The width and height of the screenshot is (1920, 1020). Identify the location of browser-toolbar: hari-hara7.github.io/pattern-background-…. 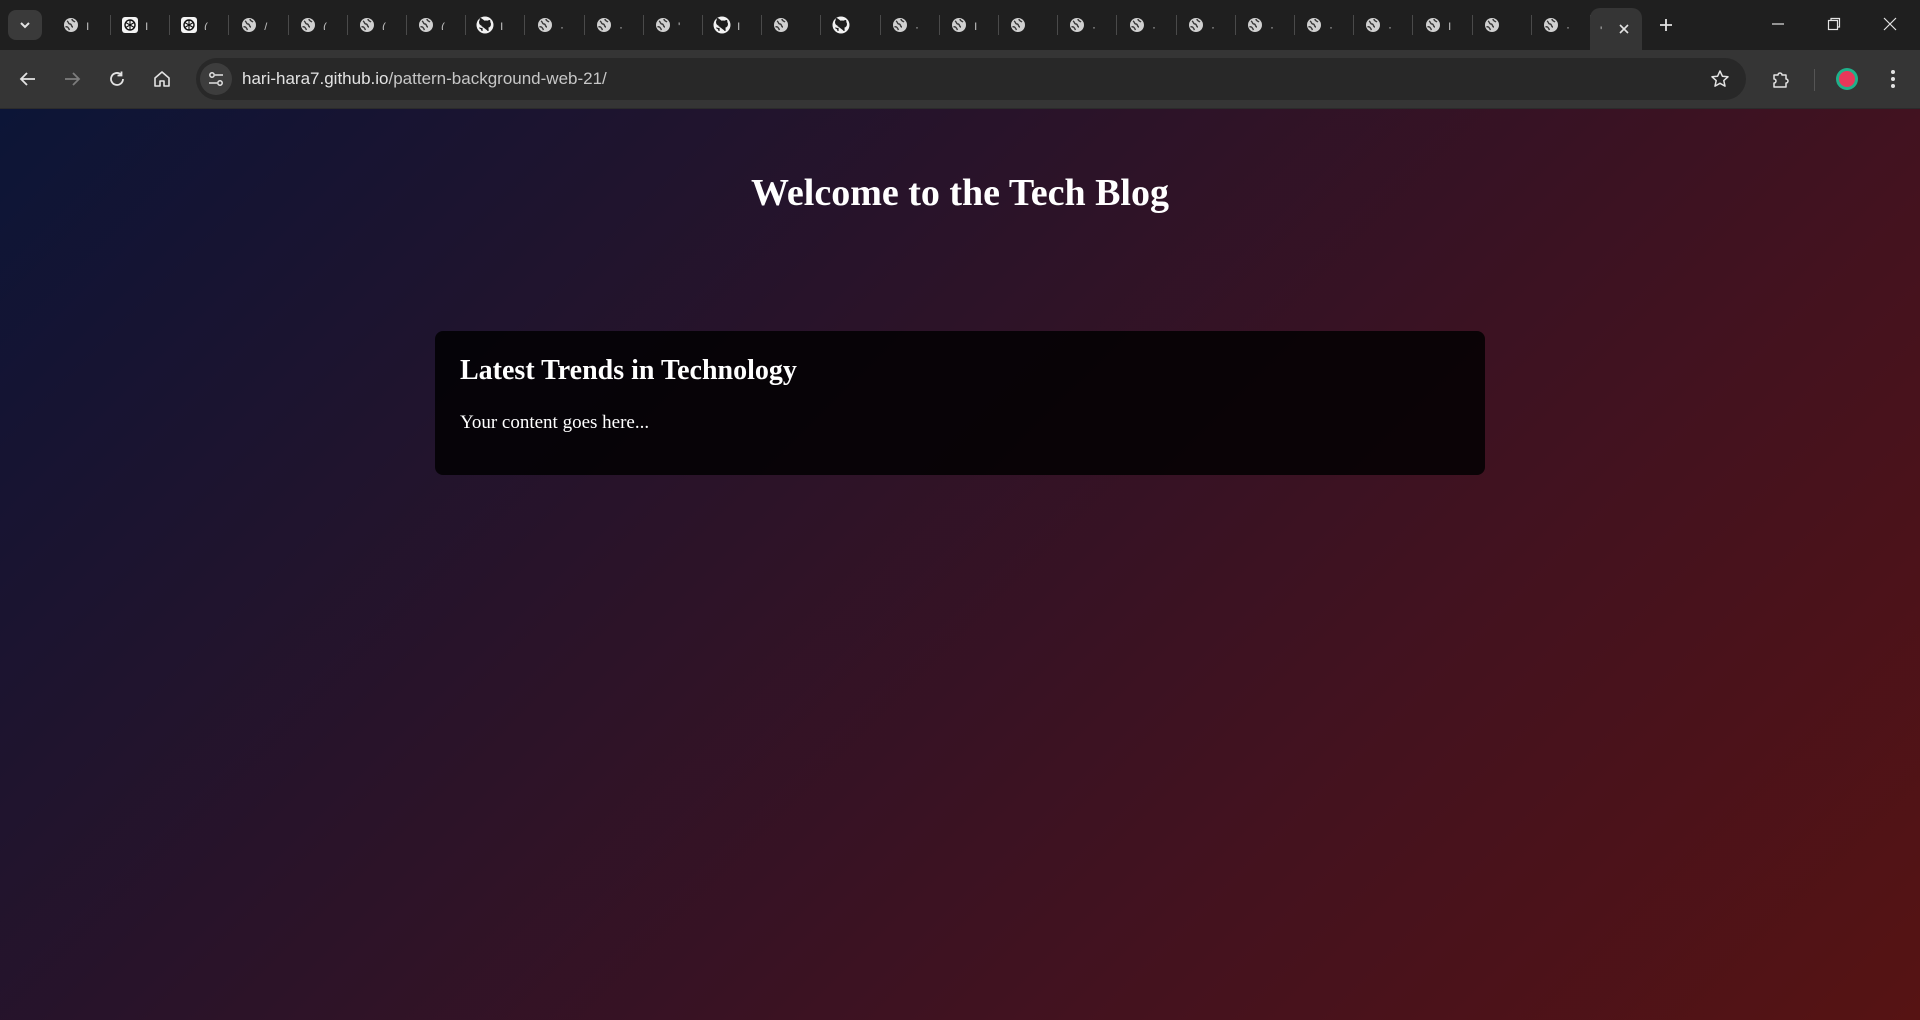
(960, 79).